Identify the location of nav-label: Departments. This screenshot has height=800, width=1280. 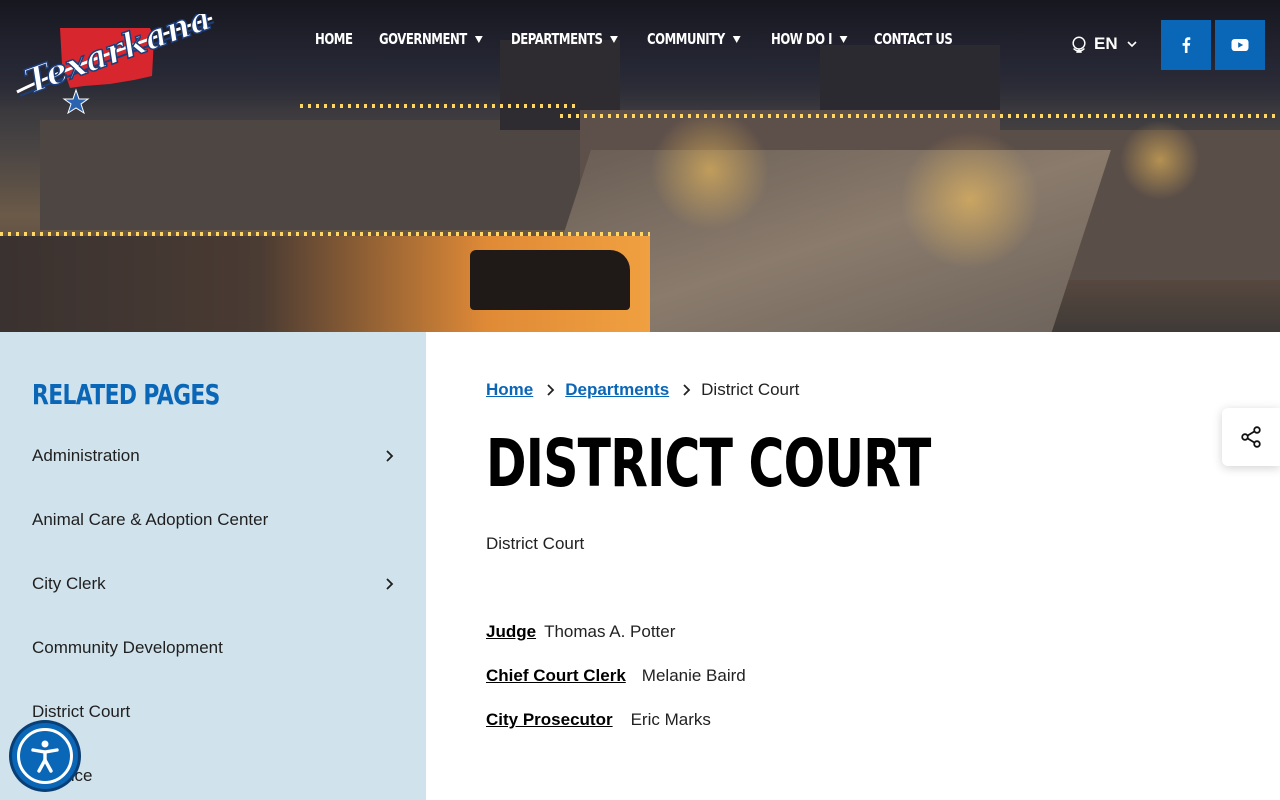
(557, 39).